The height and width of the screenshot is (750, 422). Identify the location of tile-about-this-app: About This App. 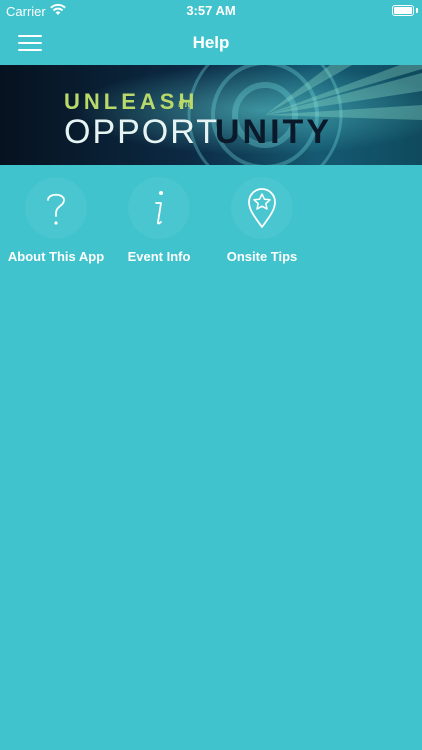
(56, 220).